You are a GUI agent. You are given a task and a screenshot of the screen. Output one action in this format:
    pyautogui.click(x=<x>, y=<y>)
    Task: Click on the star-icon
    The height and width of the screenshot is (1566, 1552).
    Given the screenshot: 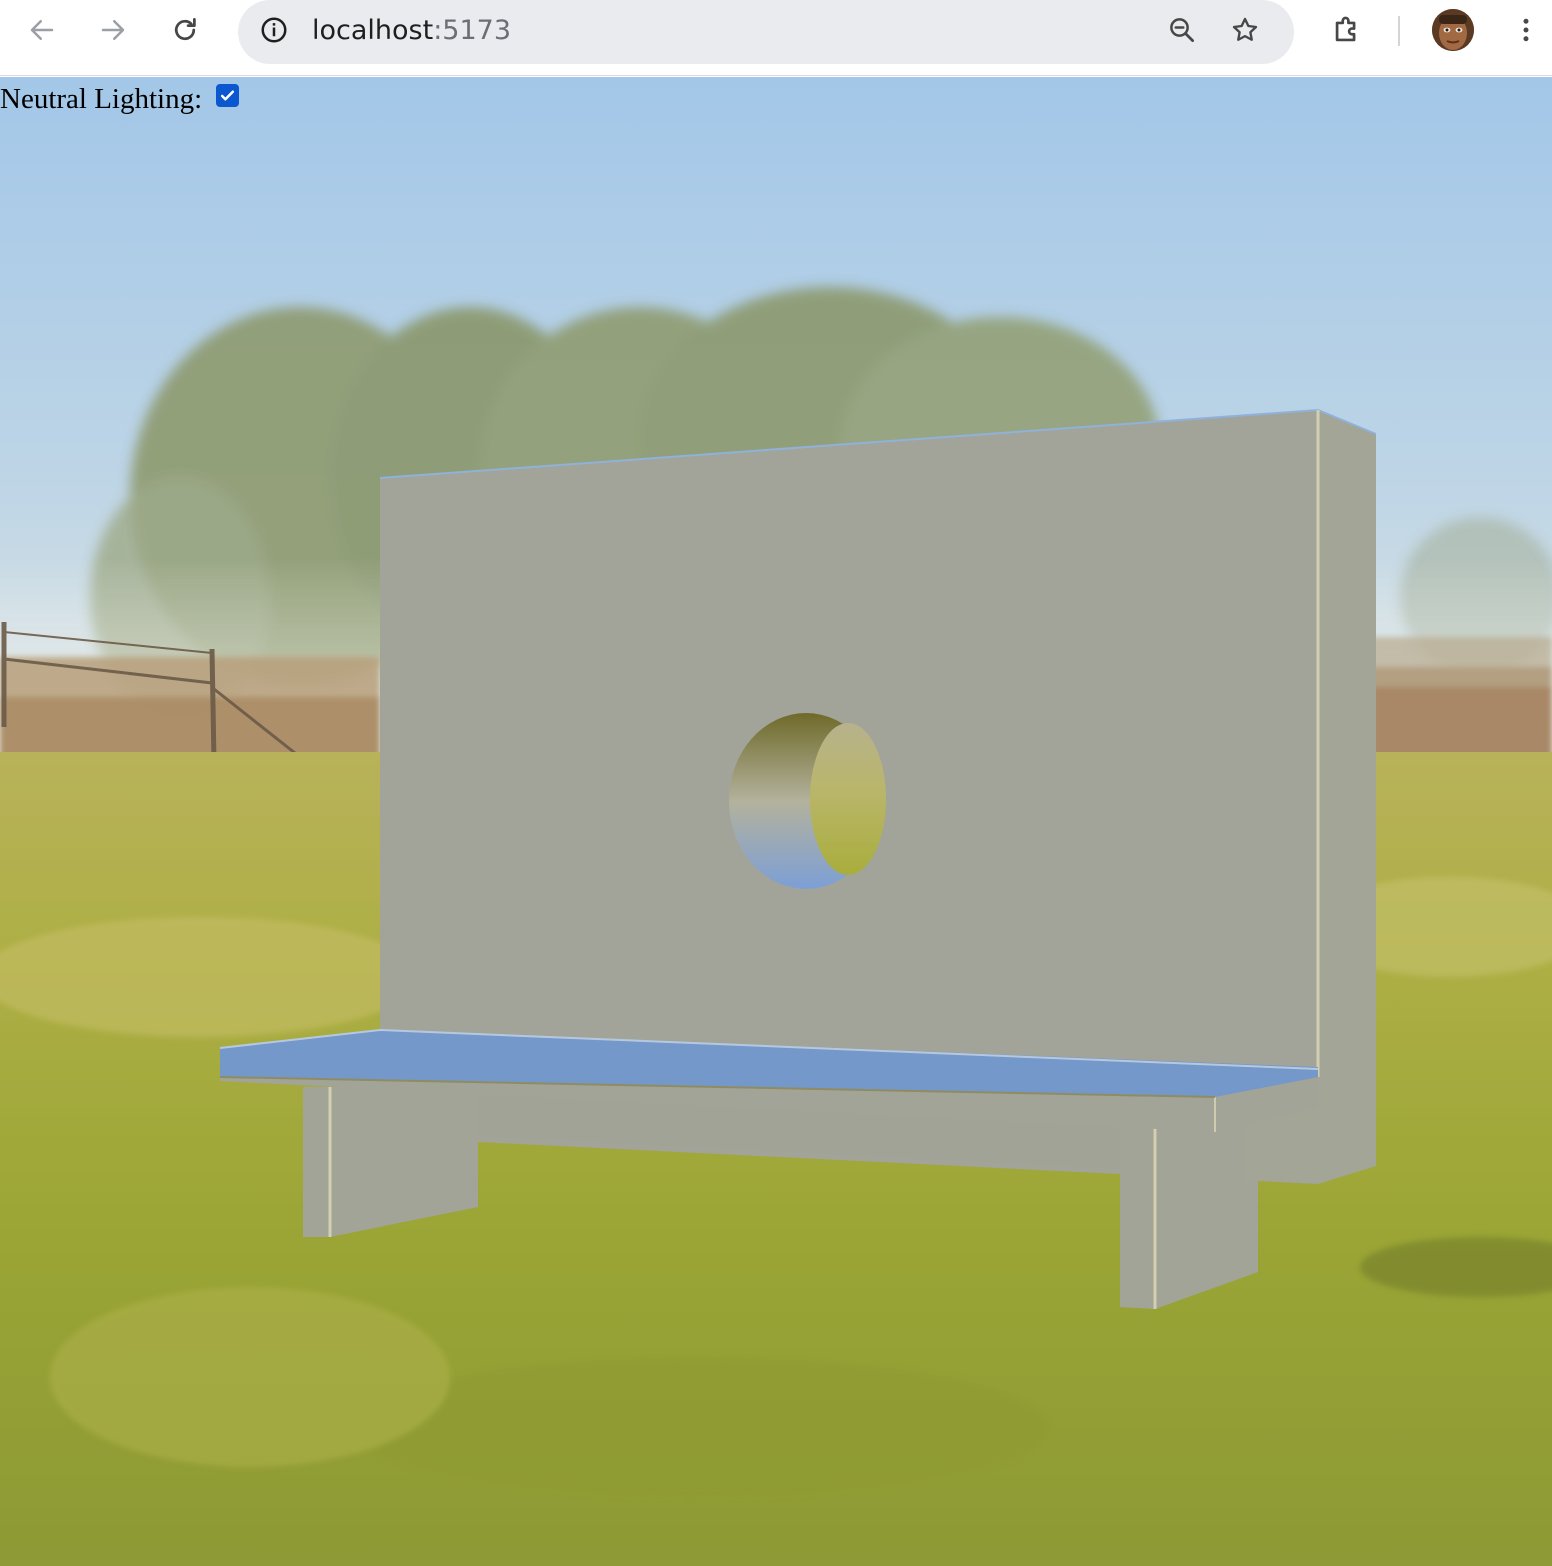 What is the action you would take?
    pyautogui.click(x=1245, y=32)
    